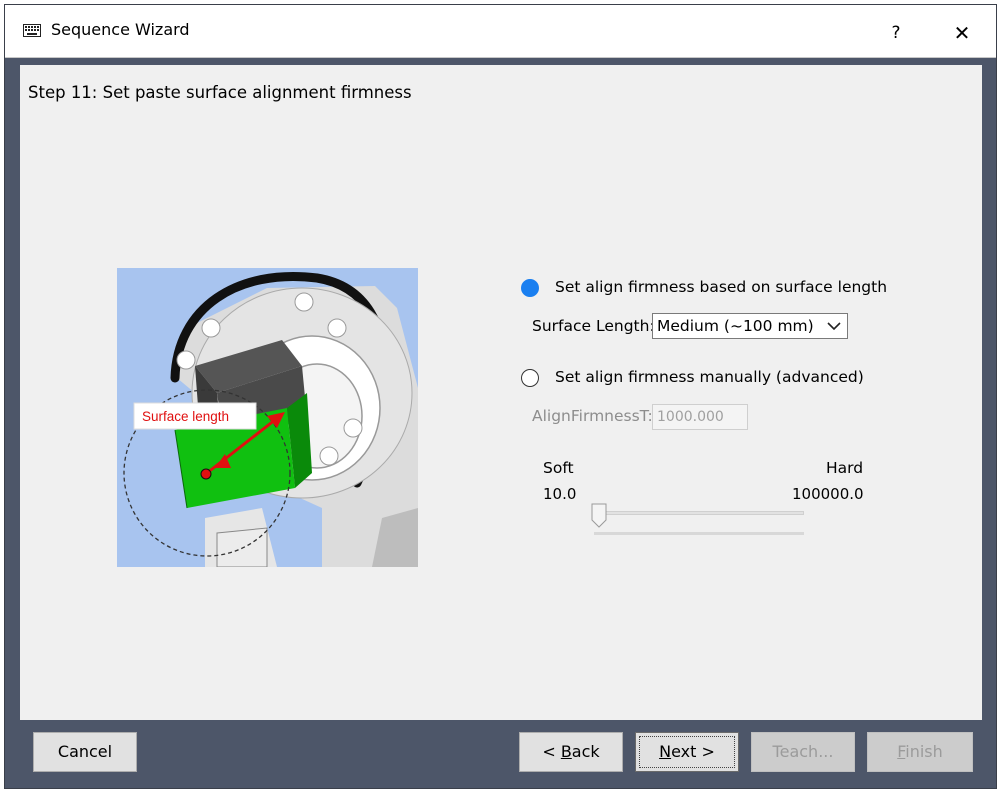  I want to click on title-bar: Sequence Wizard ? ✕, so click(500, 31).